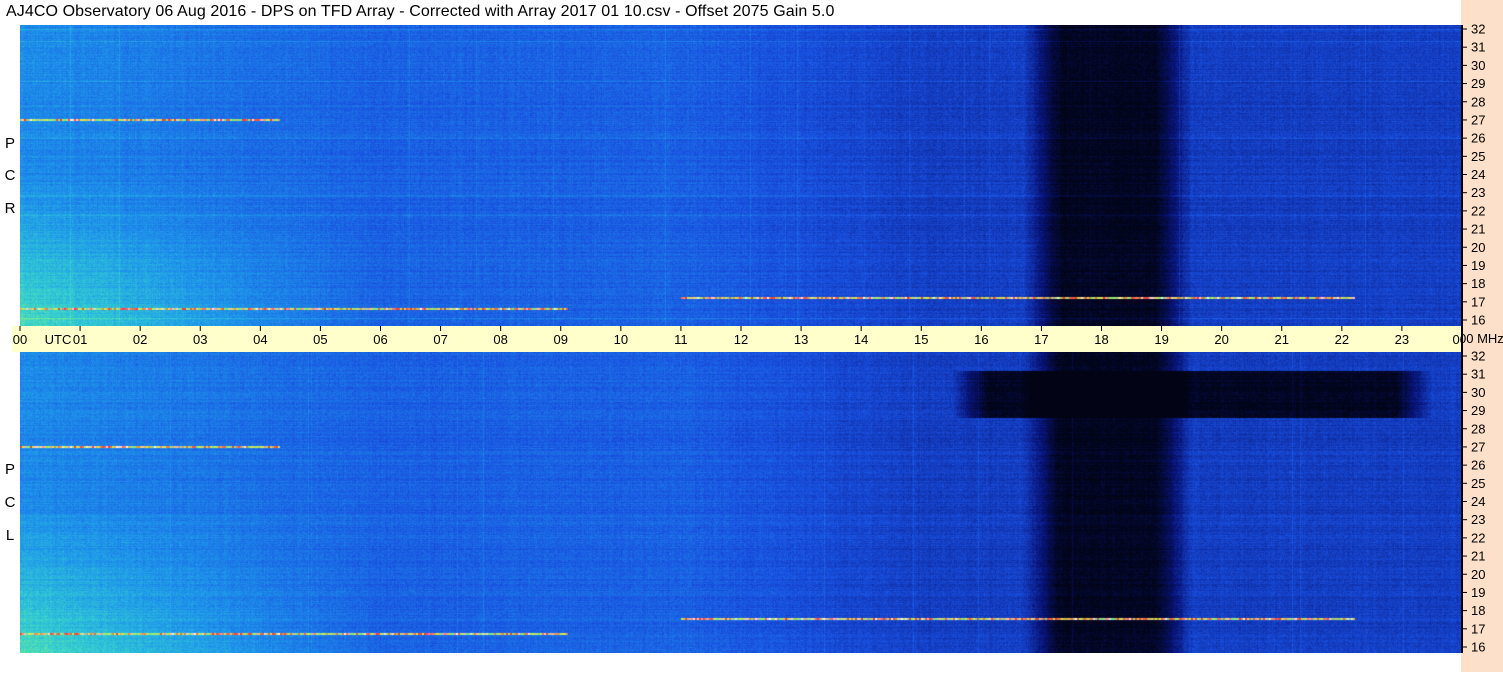 This screenshot has width=1503, height=677. Describe the element at coordinates (10, 535) in the screenshot. I see `pol-letter: L` at that location.